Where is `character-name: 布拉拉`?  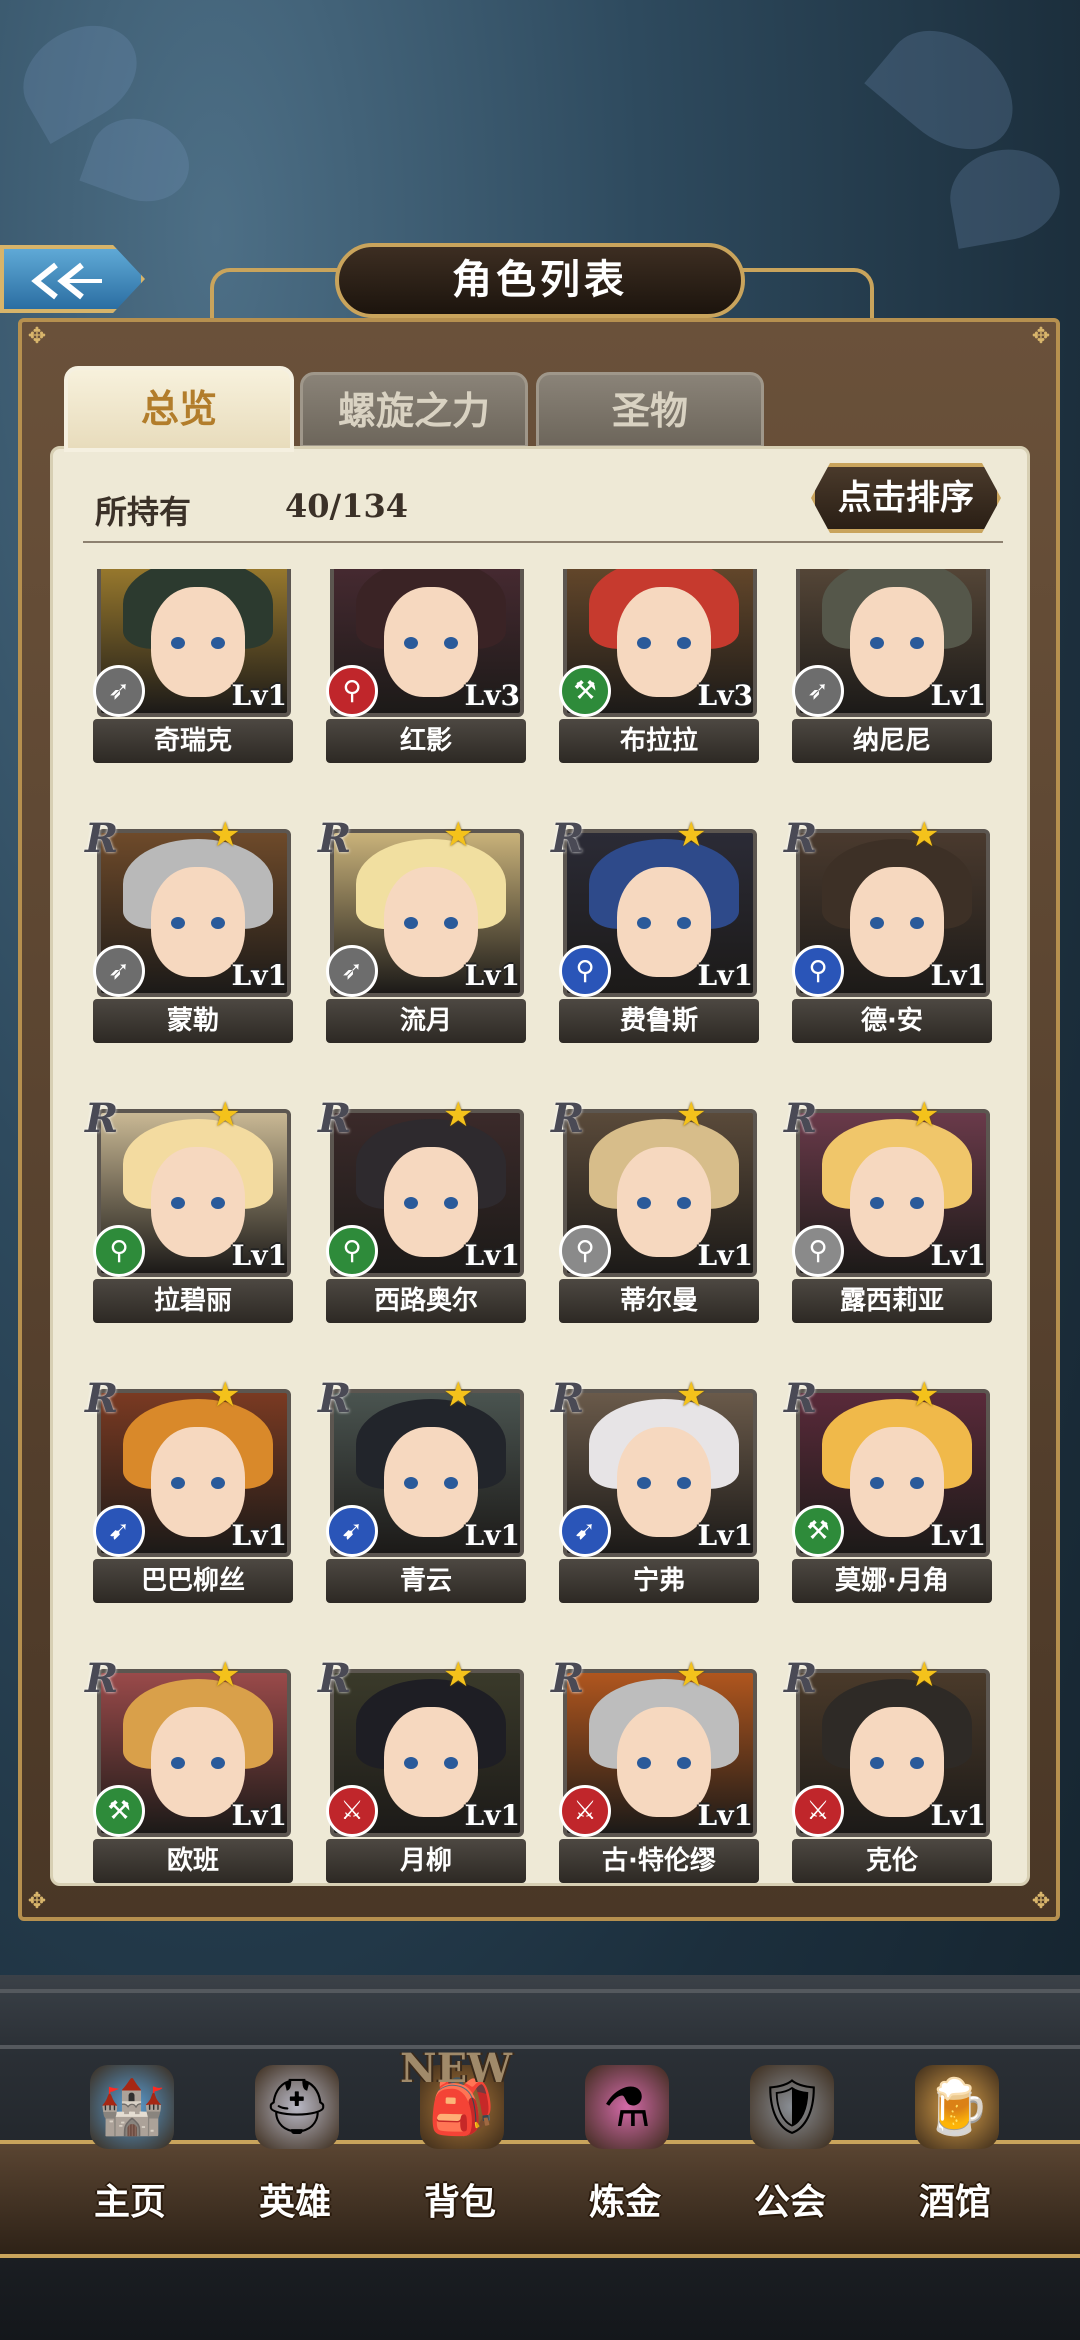 character-name: 布拉拉 is located at coordinates (659, 741).